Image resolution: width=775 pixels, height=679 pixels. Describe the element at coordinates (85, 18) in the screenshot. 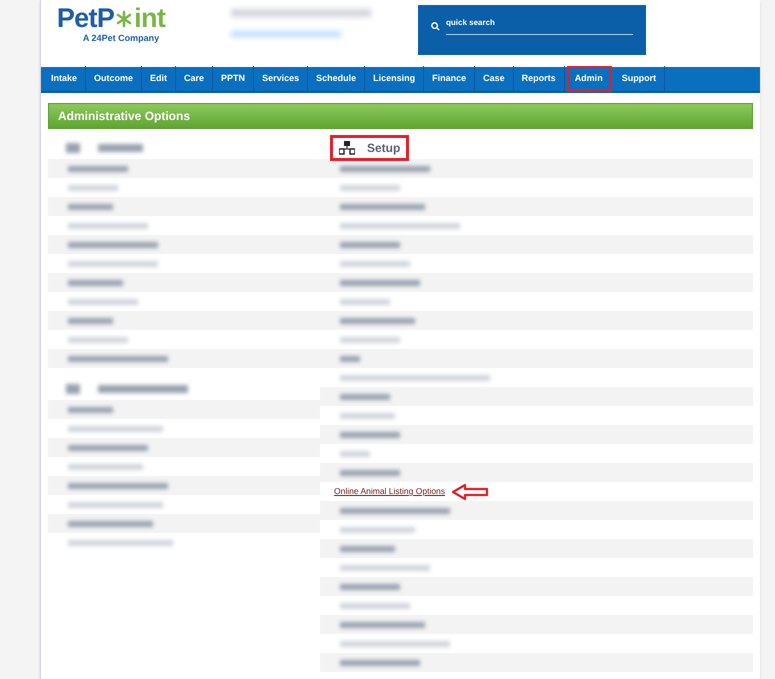

I see `logo-text: PetP` at that location.